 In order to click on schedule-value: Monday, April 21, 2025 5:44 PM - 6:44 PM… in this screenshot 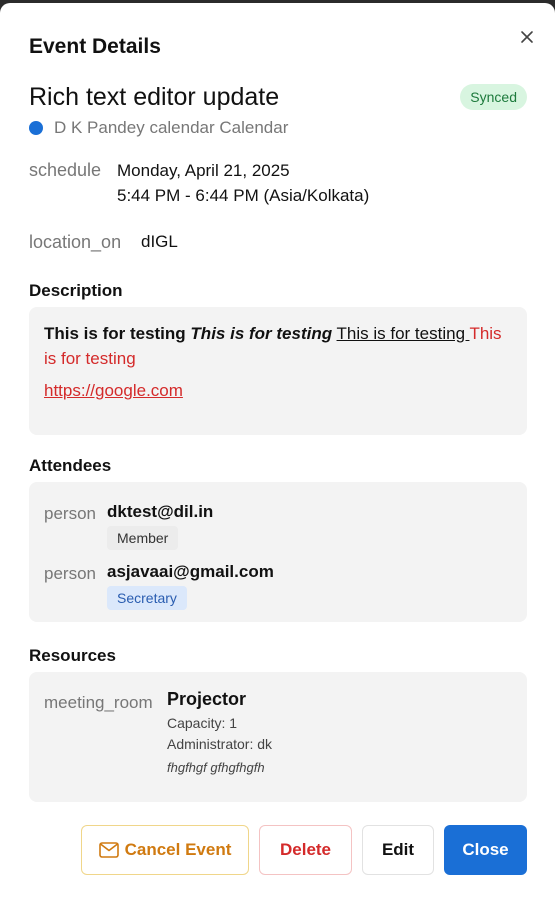, I will do `click(243, 183)`.